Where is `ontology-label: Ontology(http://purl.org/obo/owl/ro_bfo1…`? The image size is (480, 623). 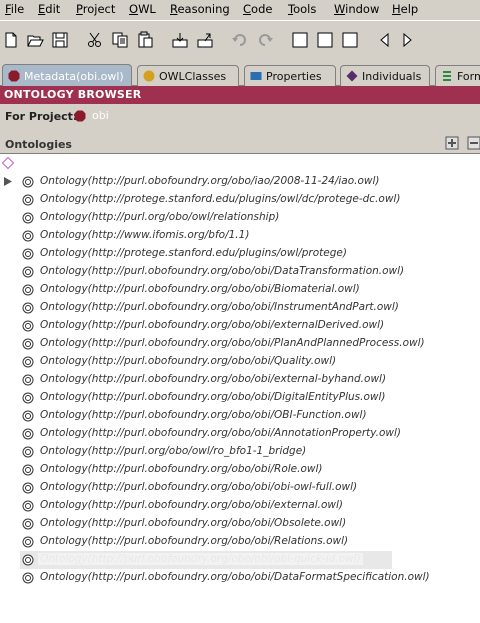 ontology-label: Ontology(http://purl.org/obo/owl/ro_bfo1… is located at coordinates (173, 451).